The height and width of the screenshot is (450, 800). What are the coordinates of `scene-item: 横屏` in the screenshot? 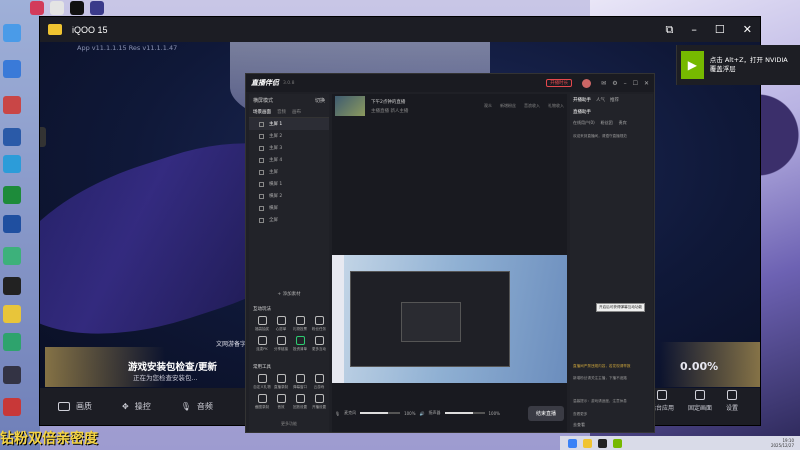 It's located at (289, 208).